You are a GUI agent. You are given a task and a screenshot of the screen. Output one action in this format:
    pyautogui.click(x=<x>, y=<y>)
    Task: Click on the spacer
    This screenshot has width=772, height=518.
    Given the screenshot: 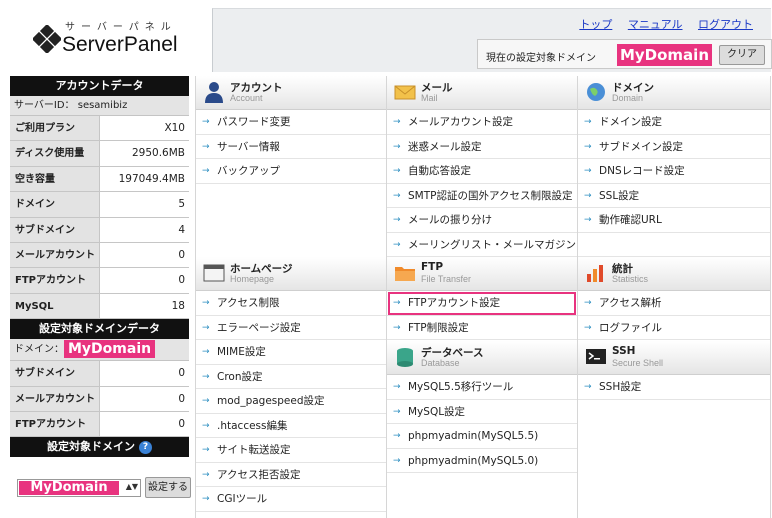 What is the action you would take?
    pyautogui.click(x=674, y=245)
    